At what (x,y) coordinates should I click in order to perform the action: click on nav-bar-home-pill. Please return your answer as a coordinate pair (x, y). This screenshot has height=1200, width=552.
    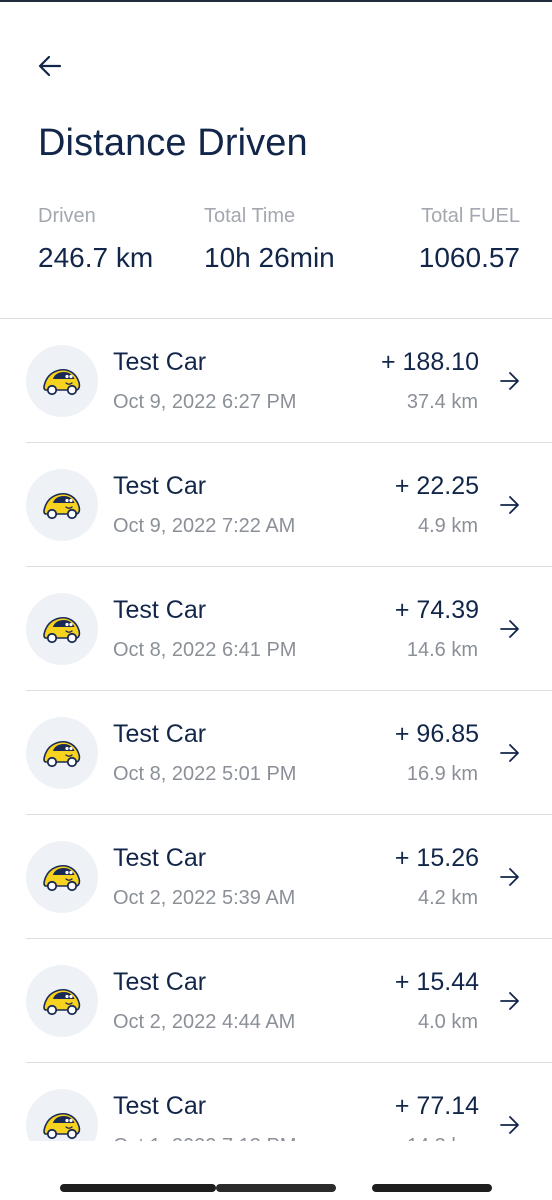
    Looking at the image, I should click on (276, 1188).